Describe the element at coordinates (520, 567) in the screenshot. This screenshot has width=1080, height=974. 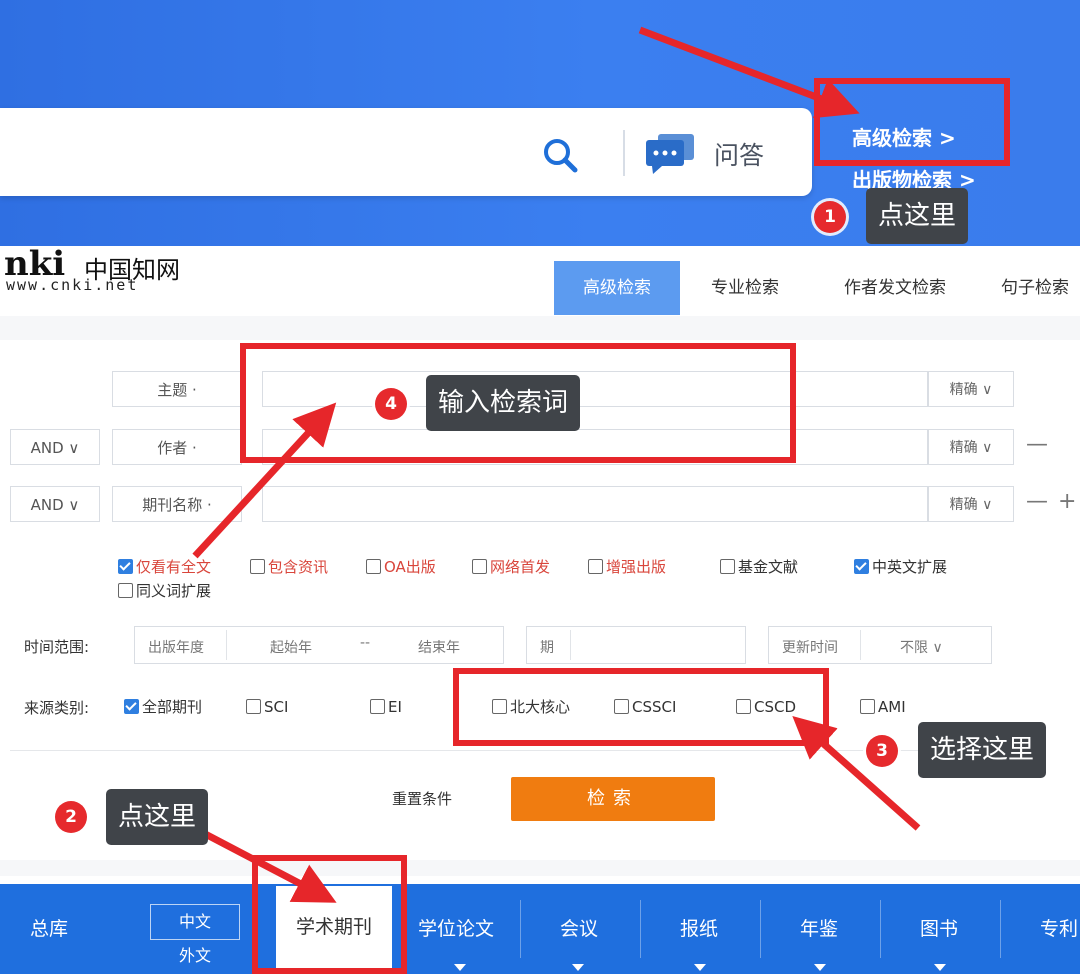
I see `filter-label: 网络首发` at that location.